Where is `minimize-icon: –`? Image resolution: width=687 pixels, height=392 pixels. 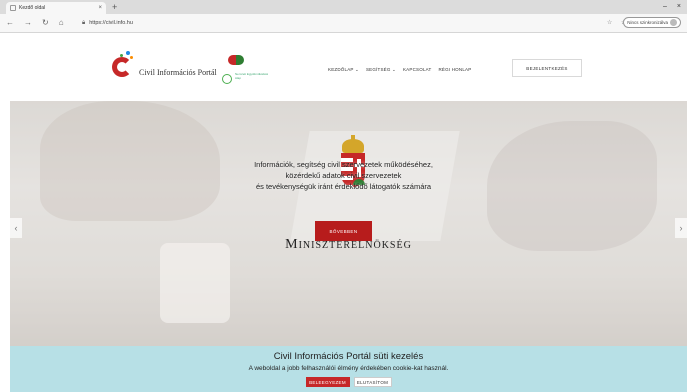
minimize-icon: – is located at coordinates (665, 7).